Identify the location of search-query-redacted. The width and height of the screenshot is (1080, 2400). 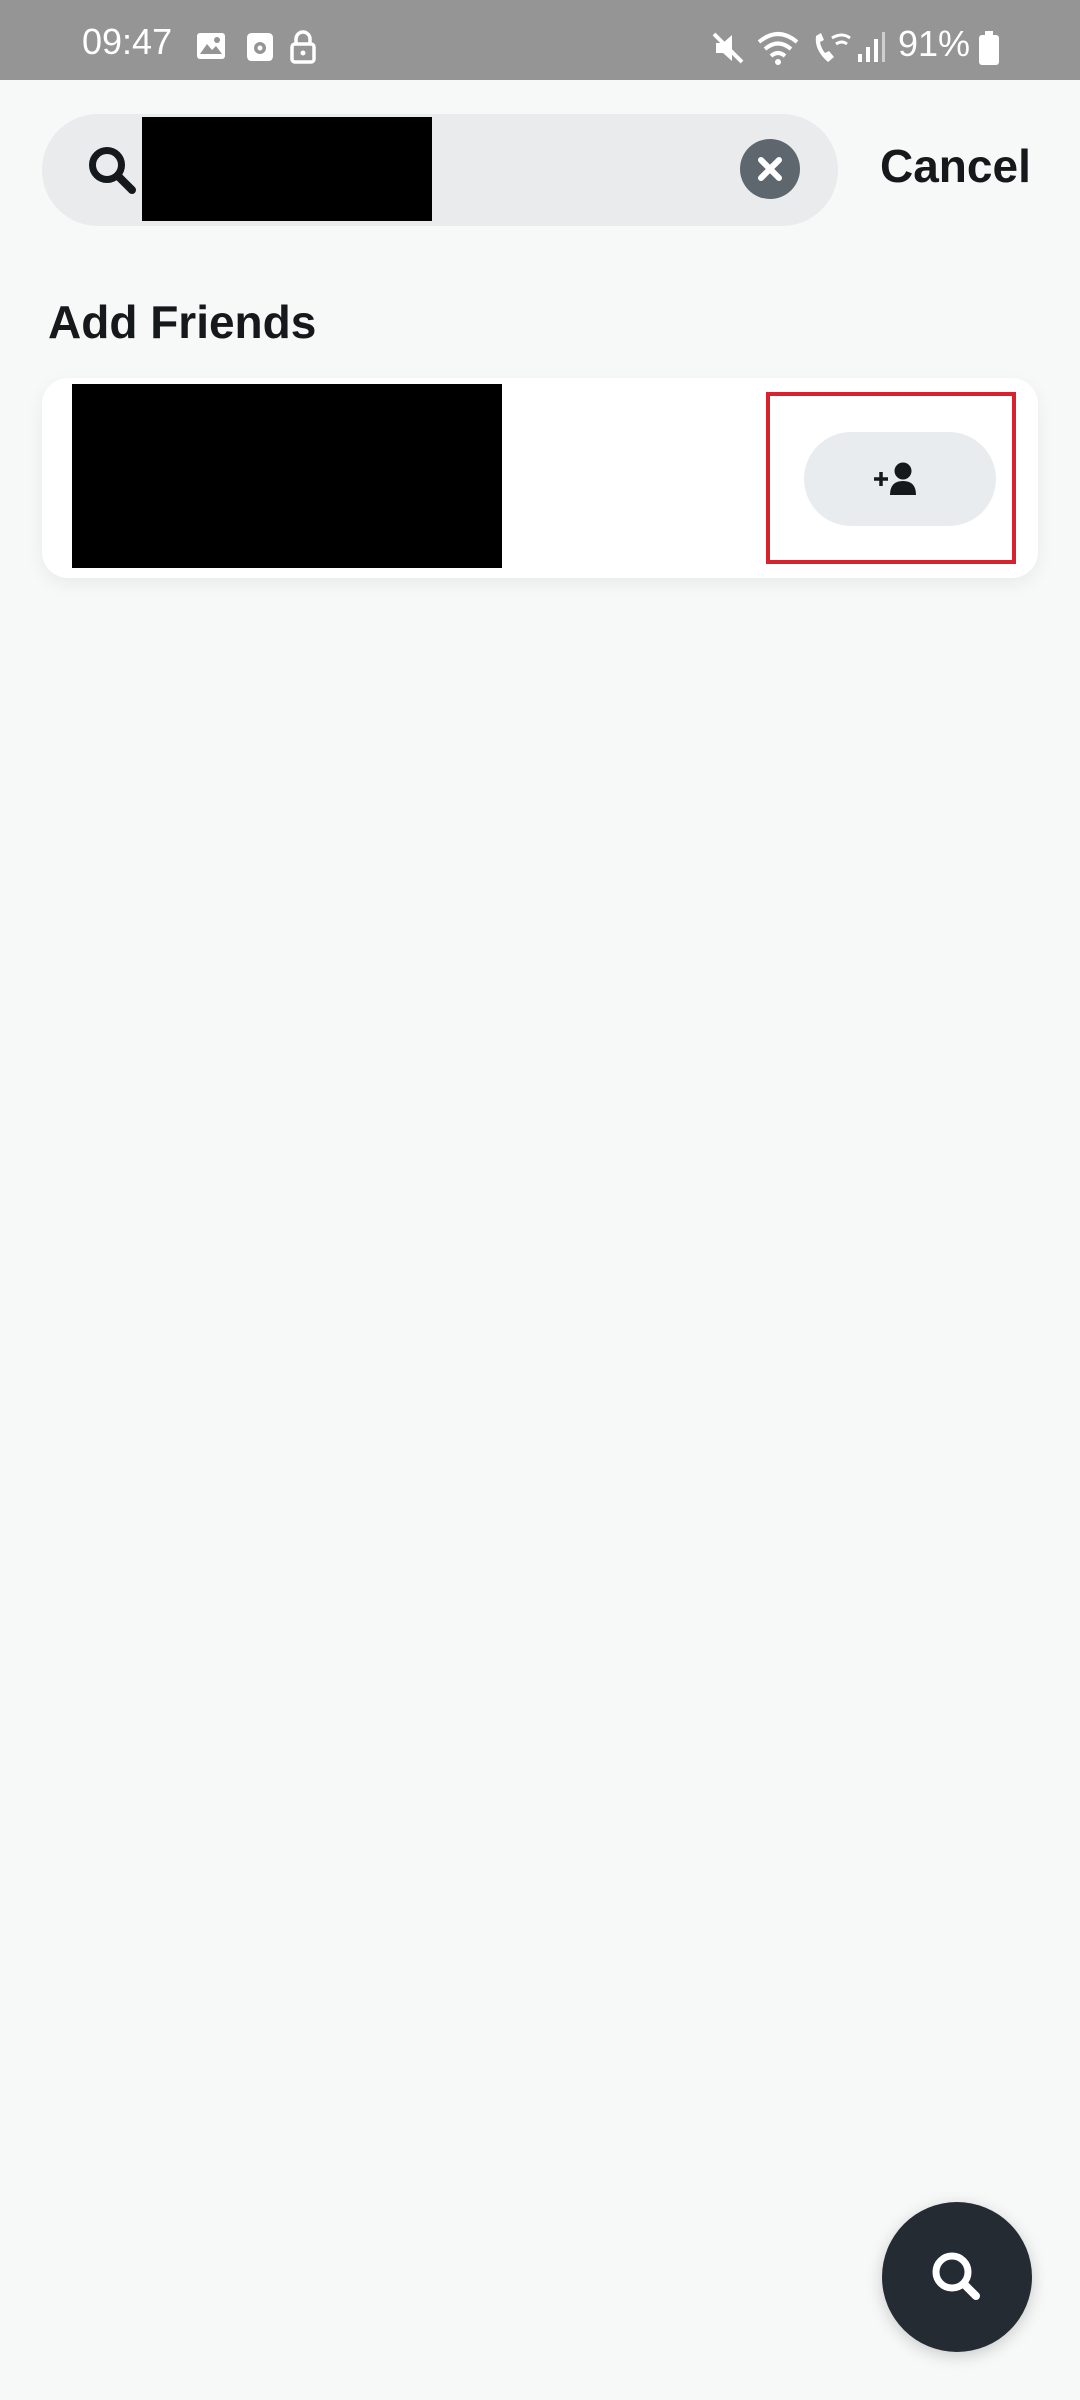
(287, 169).